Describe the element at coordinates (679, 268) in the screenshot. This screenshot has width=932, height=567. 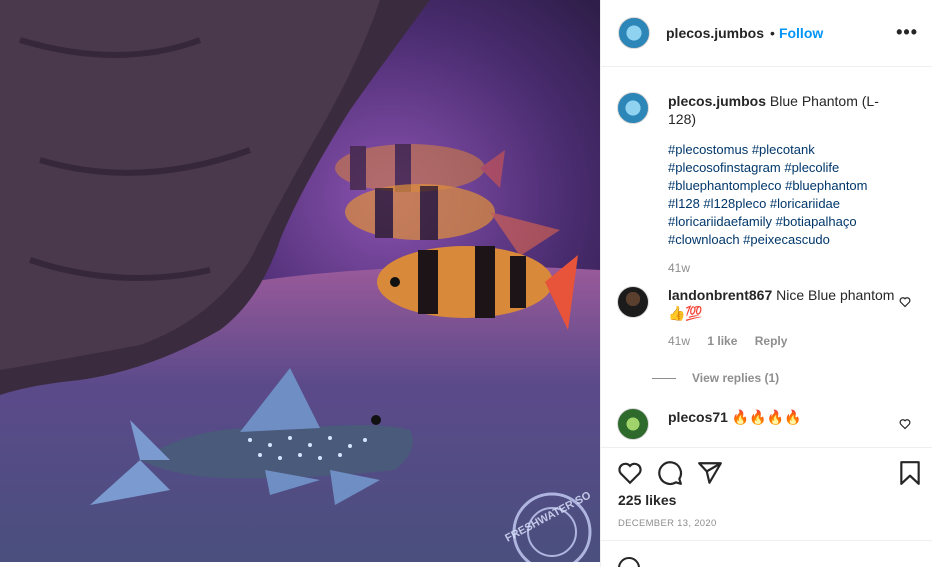
I see `caption-age: 41w` at that location.